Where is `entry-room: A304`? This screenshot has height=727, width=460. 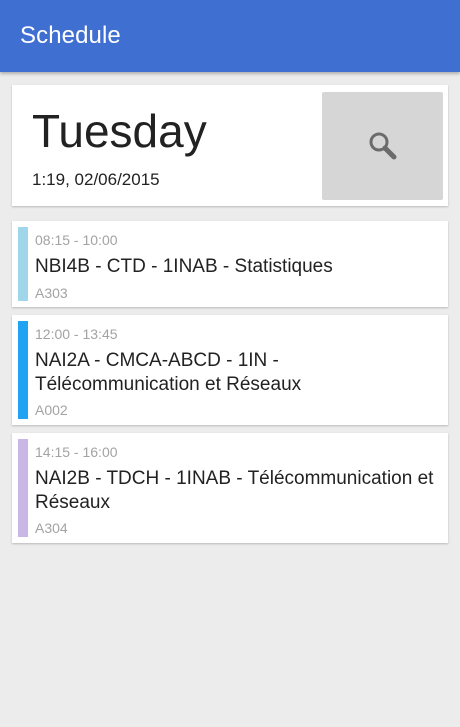
entry-room: A304 is located at coordinates (51, 528).